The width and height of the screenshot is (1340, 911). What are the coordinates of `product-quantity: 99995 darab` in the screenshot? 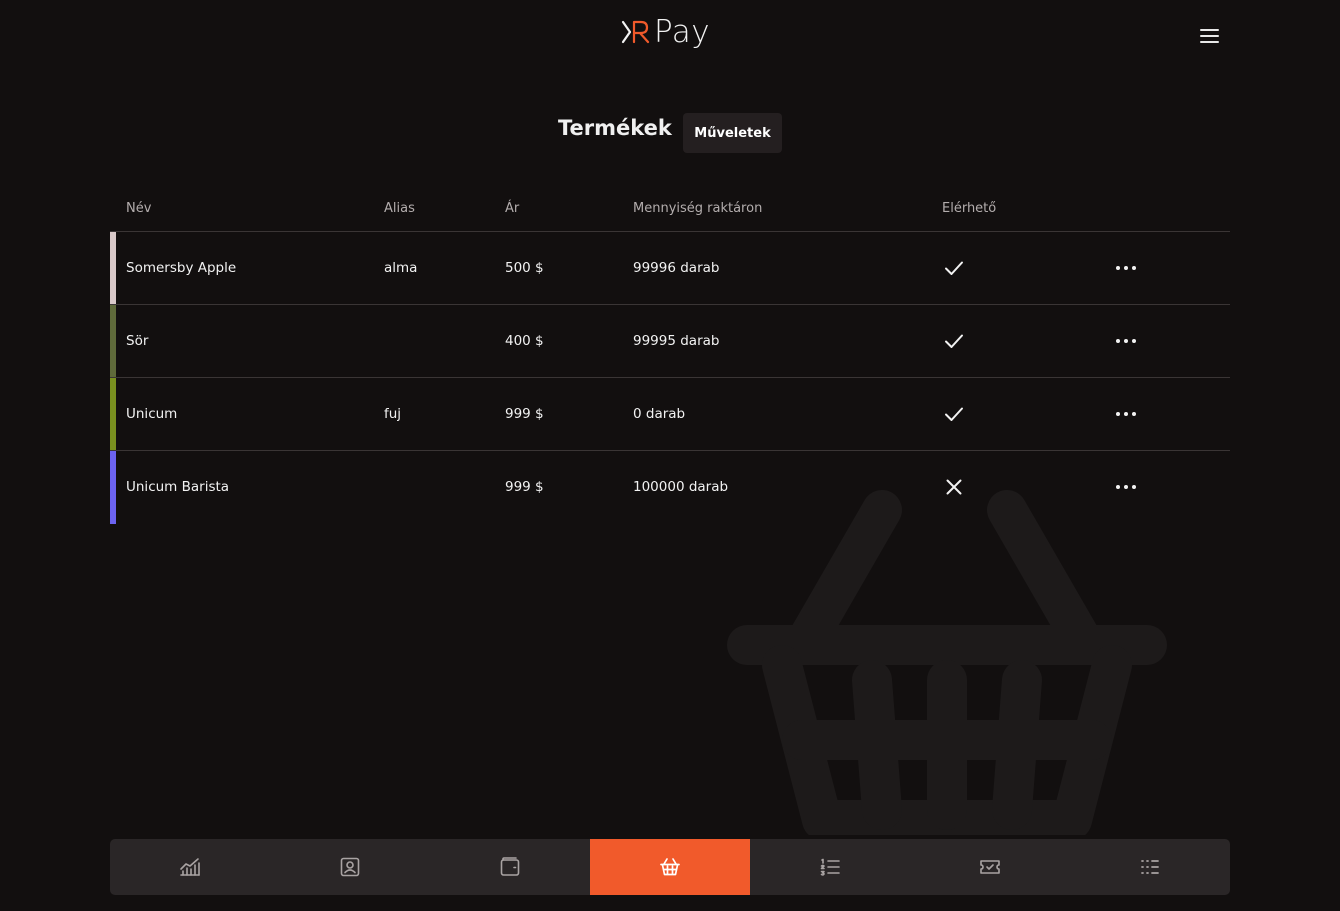 It's located at (676, 341).